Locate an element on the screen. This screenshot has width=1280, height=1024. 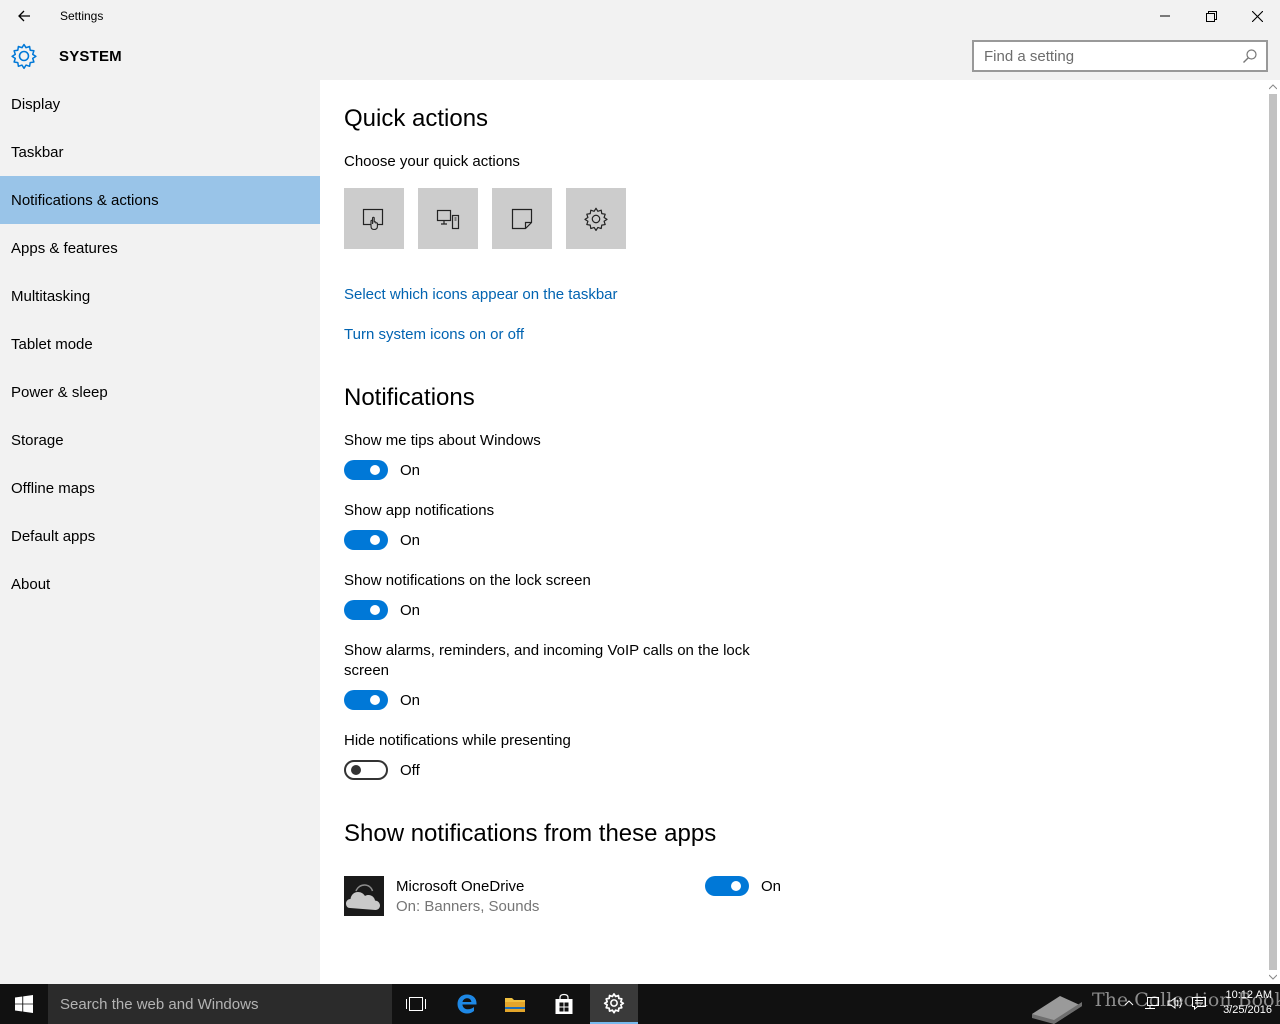
scroll-thumb is located at coordinates (1273, 532).